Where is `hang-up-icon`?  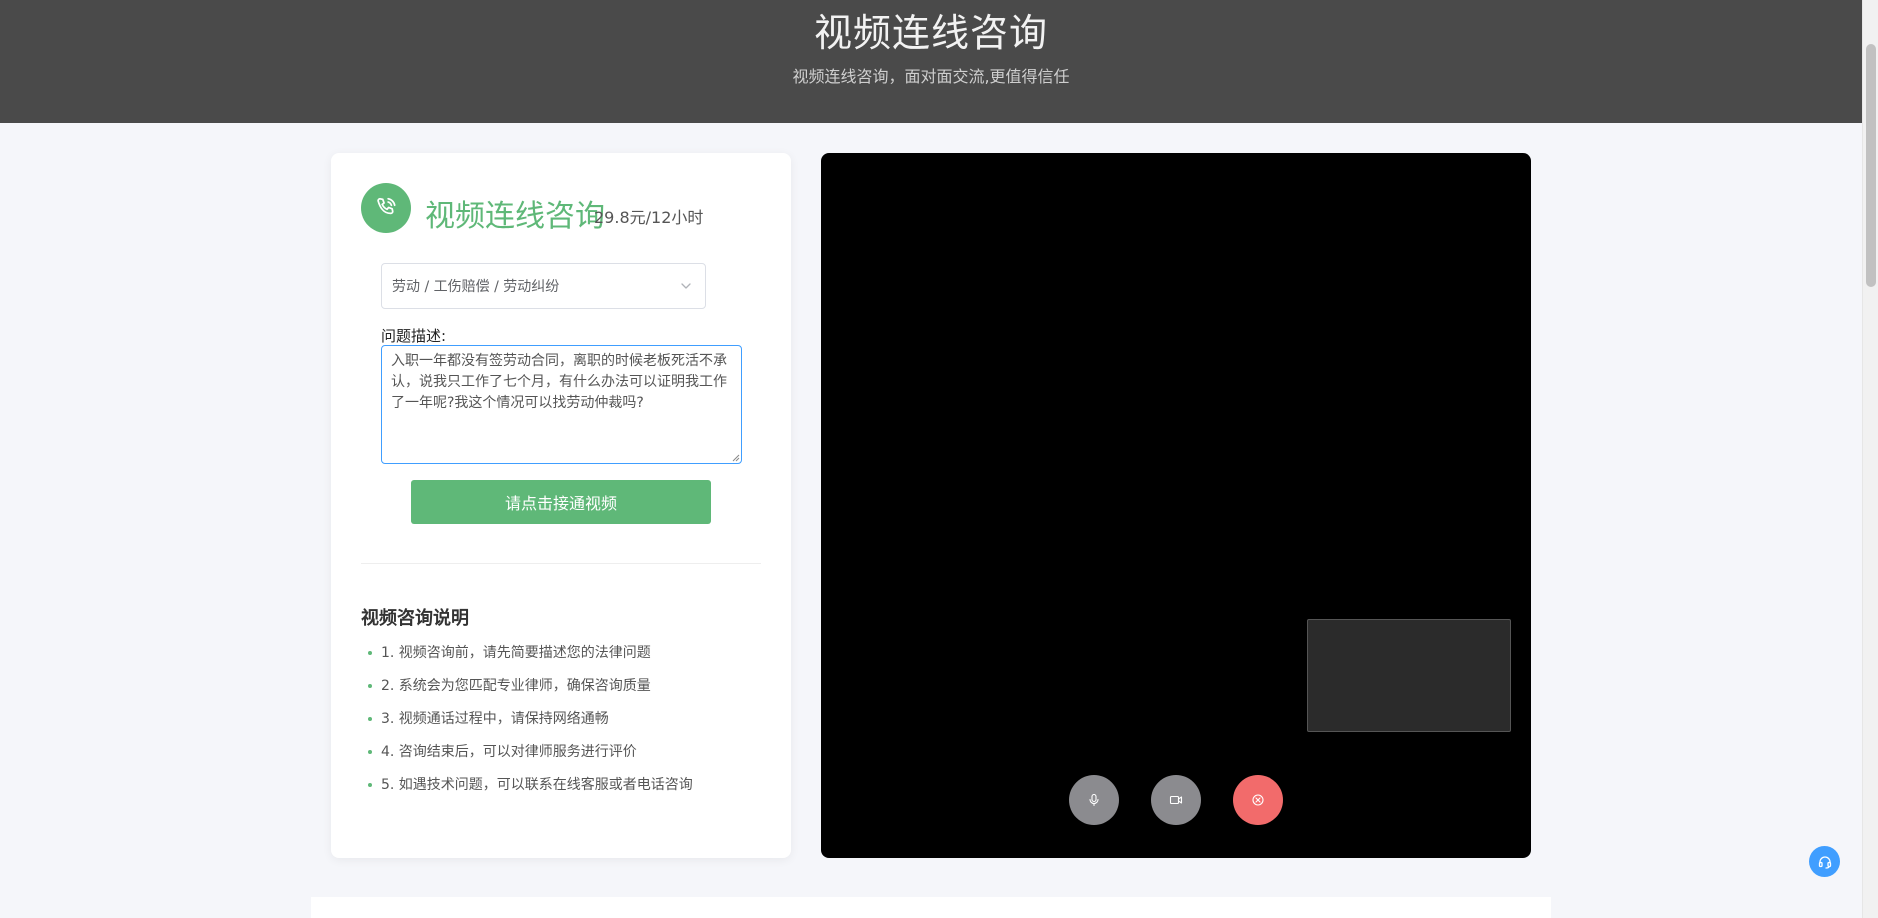 hang-up-icon is located at coordinates (1258, 800).